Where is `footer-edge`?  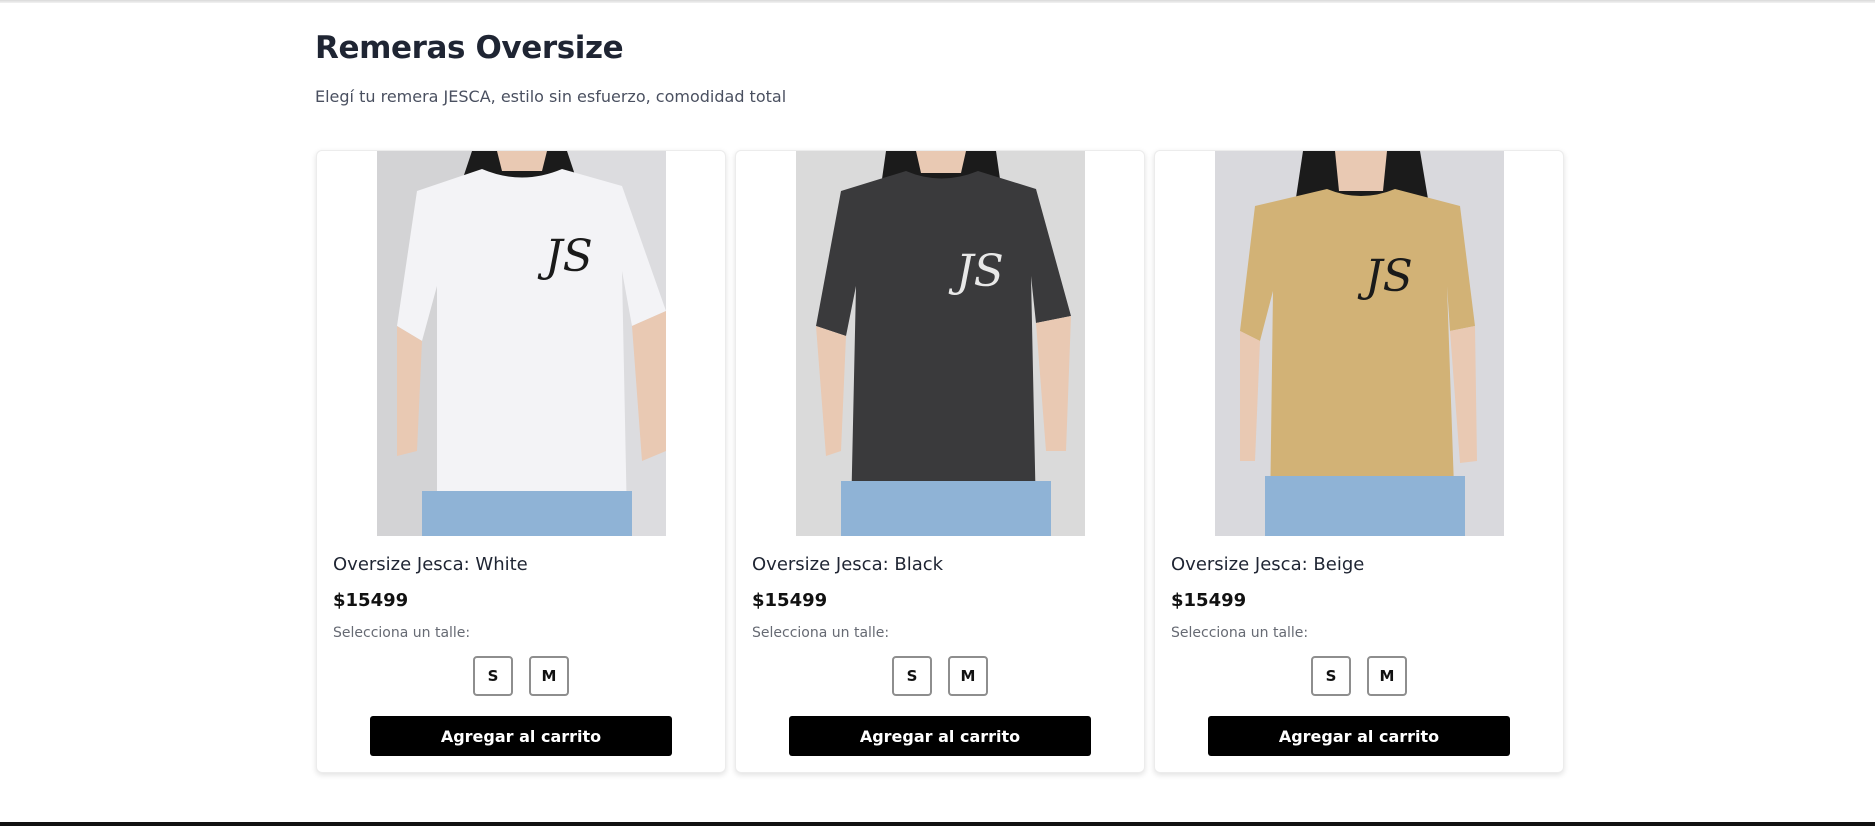 footer-edge is located at coordinates (937, 824).